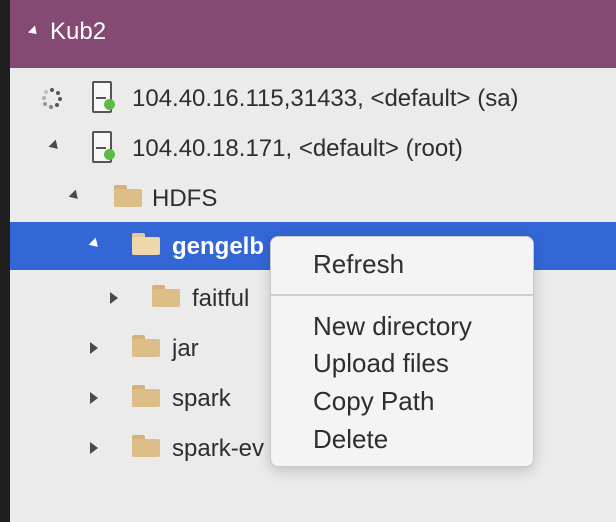 The height and width of the screenshot is (522, 616). I want to click on folder-label: HDFS, so click(185, 198).